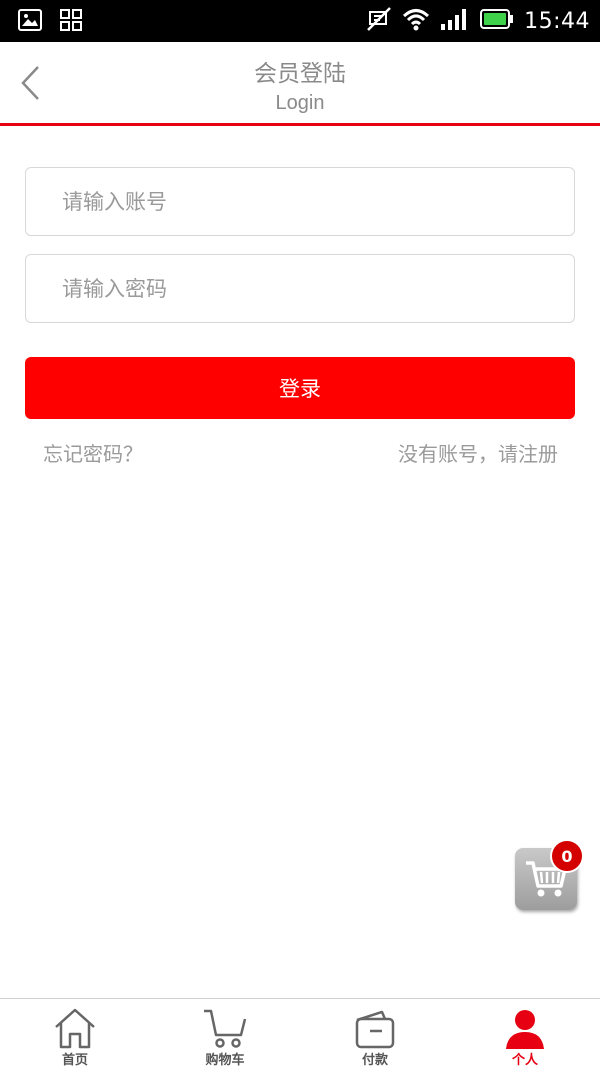  I want to click on page-header: 会员登陆 Login, so click(300, 84).